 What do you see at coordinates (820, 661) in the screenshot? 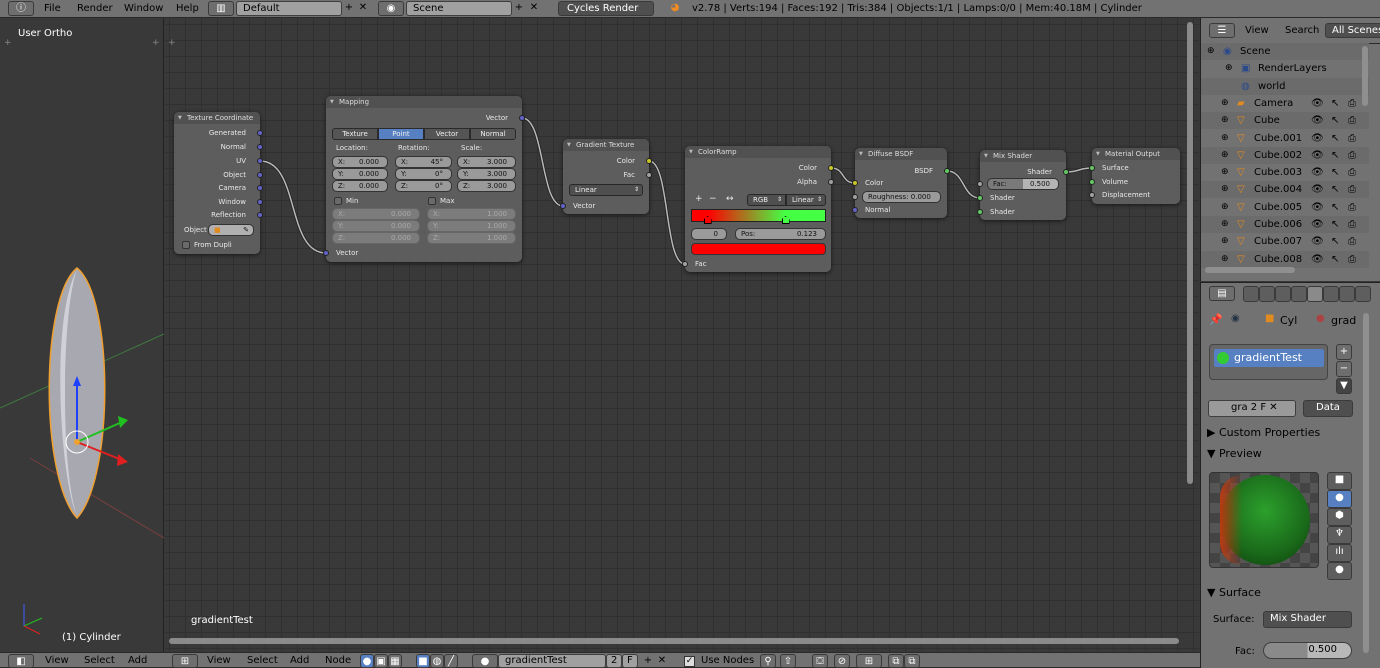
I see `snap-toggle-icon: ⛋` at bounding box center [820, 661].